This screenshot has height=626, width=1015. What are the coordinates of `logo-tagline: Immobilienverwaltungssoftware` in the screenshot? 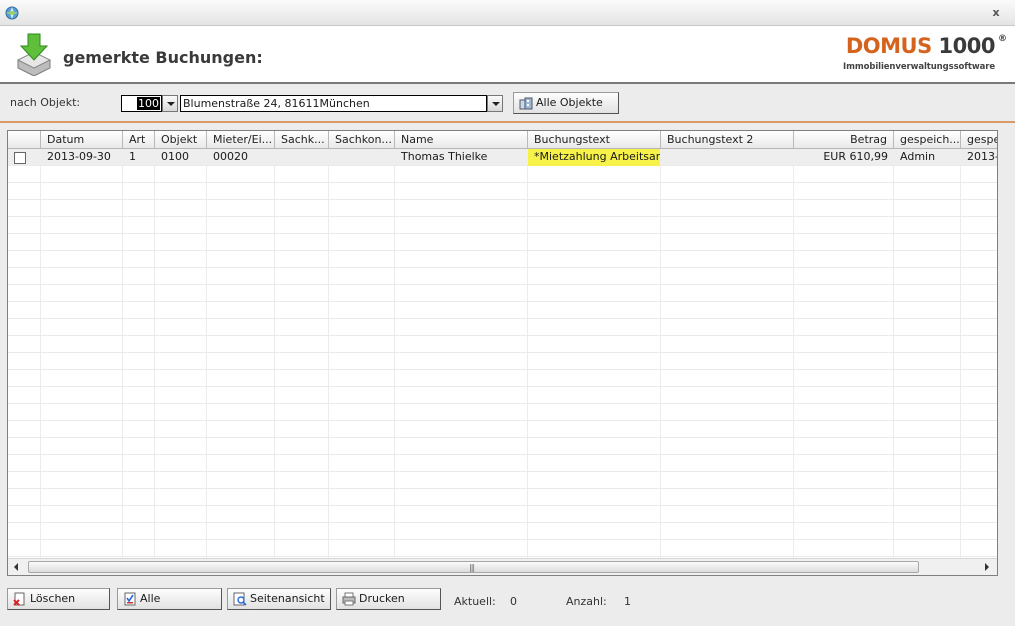 It's located at (919, 67).